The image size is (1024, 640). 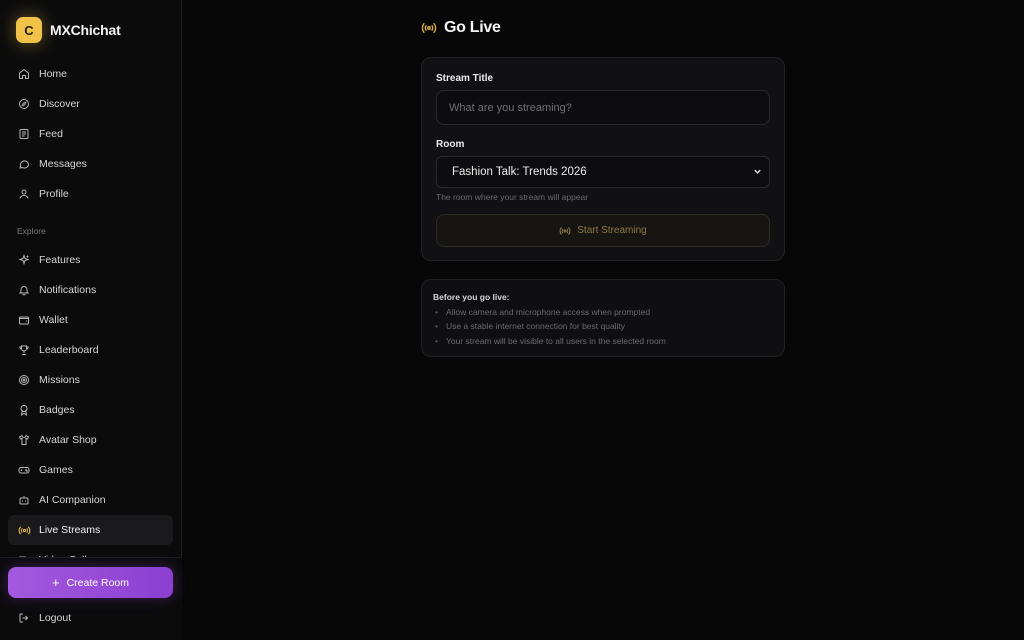 I want to click on sidebar-item-badges: Badges, so click(x=90, y=410).